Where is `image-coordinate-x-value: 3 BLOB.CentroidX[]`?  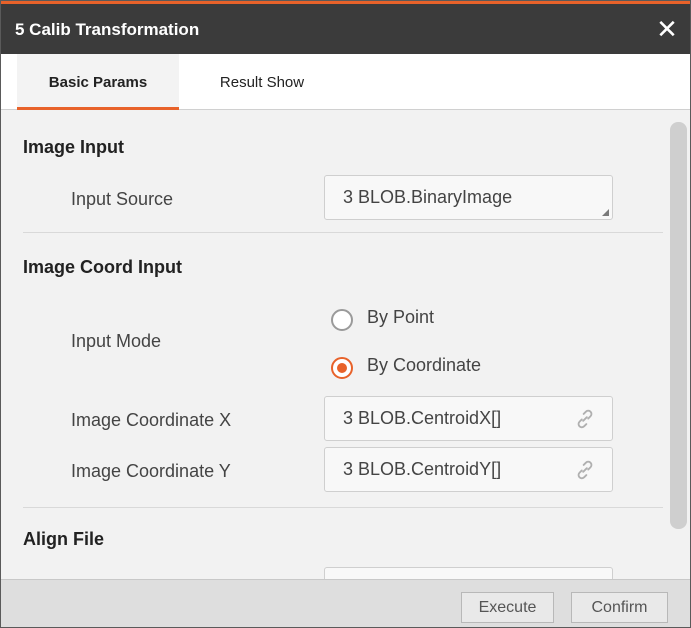
image-coordinate-x-value: 3 BLOB.CentroidX[] is located at coordinates (422, 418).